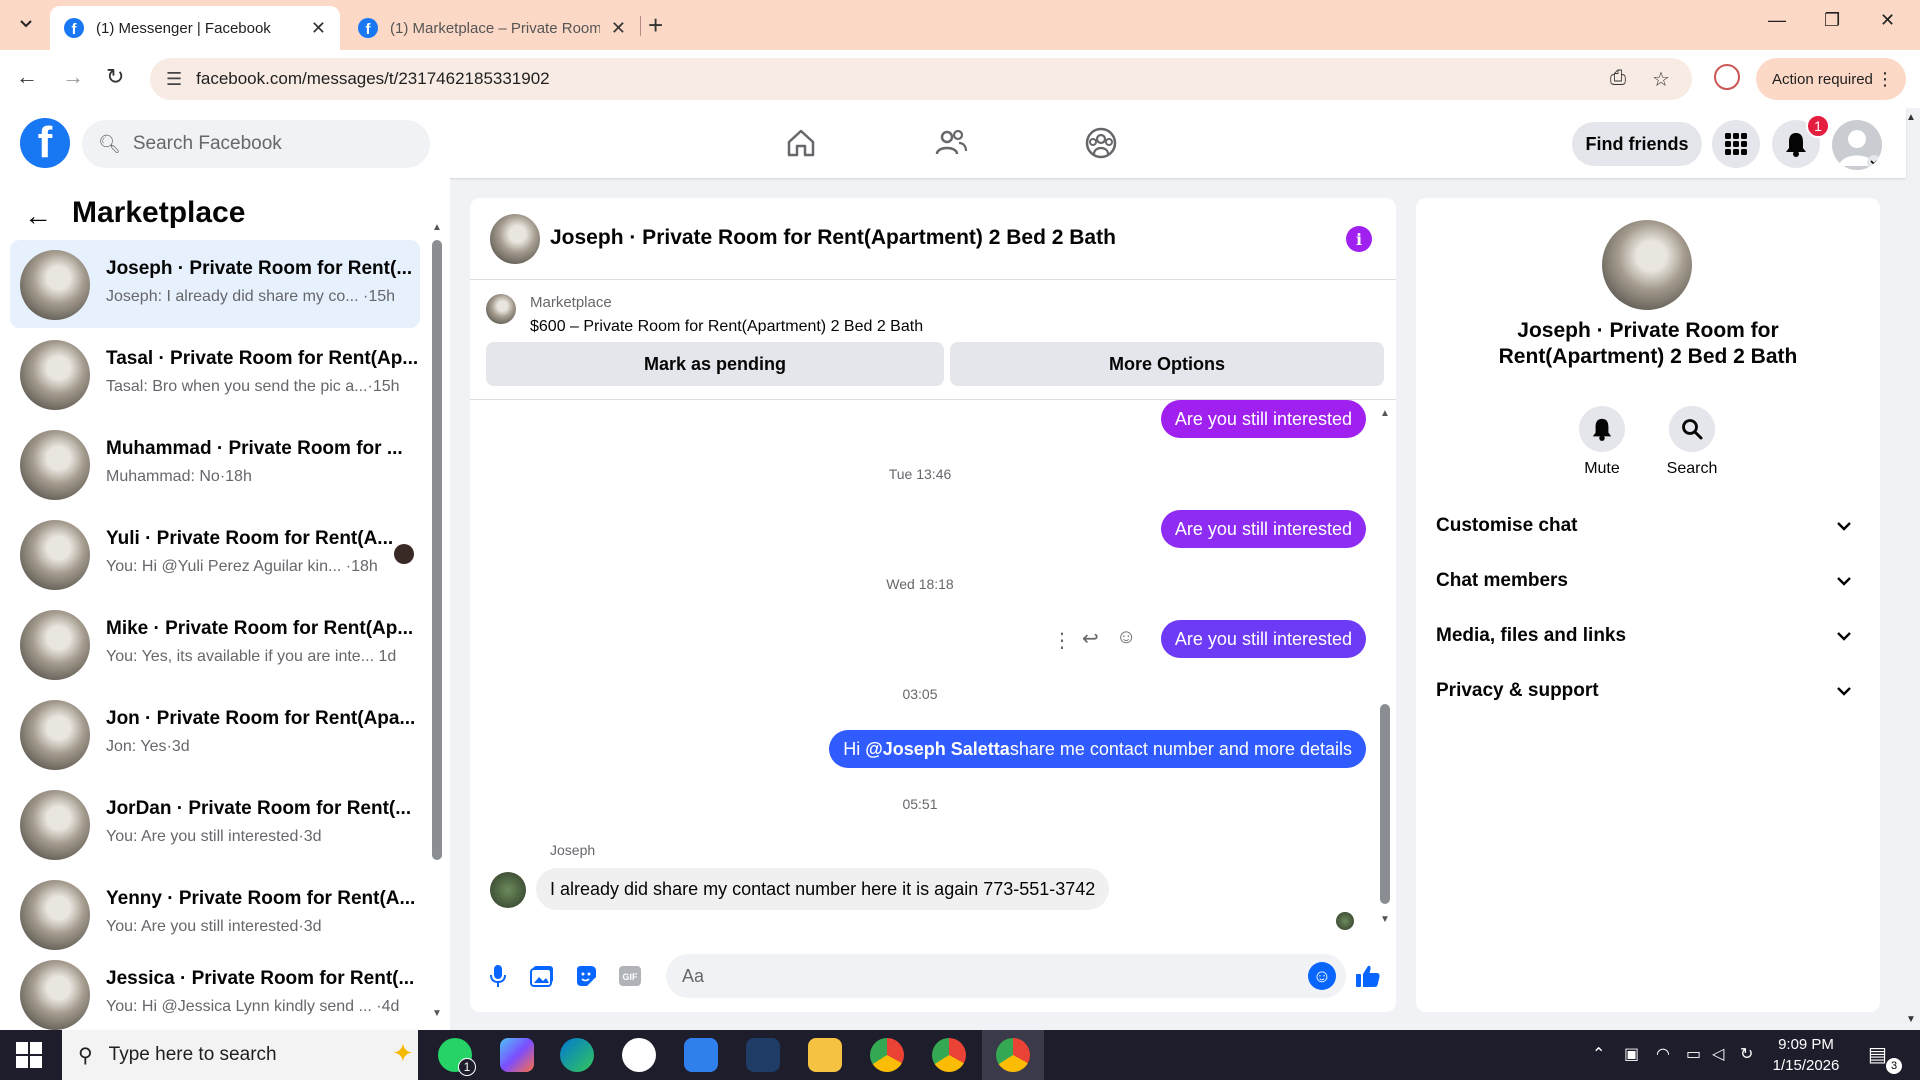  What do you see at coordinates (1885, 79) in the screenshot?
I see `browser-menu-icon: ⋮` at bounding box center [1885, 79].